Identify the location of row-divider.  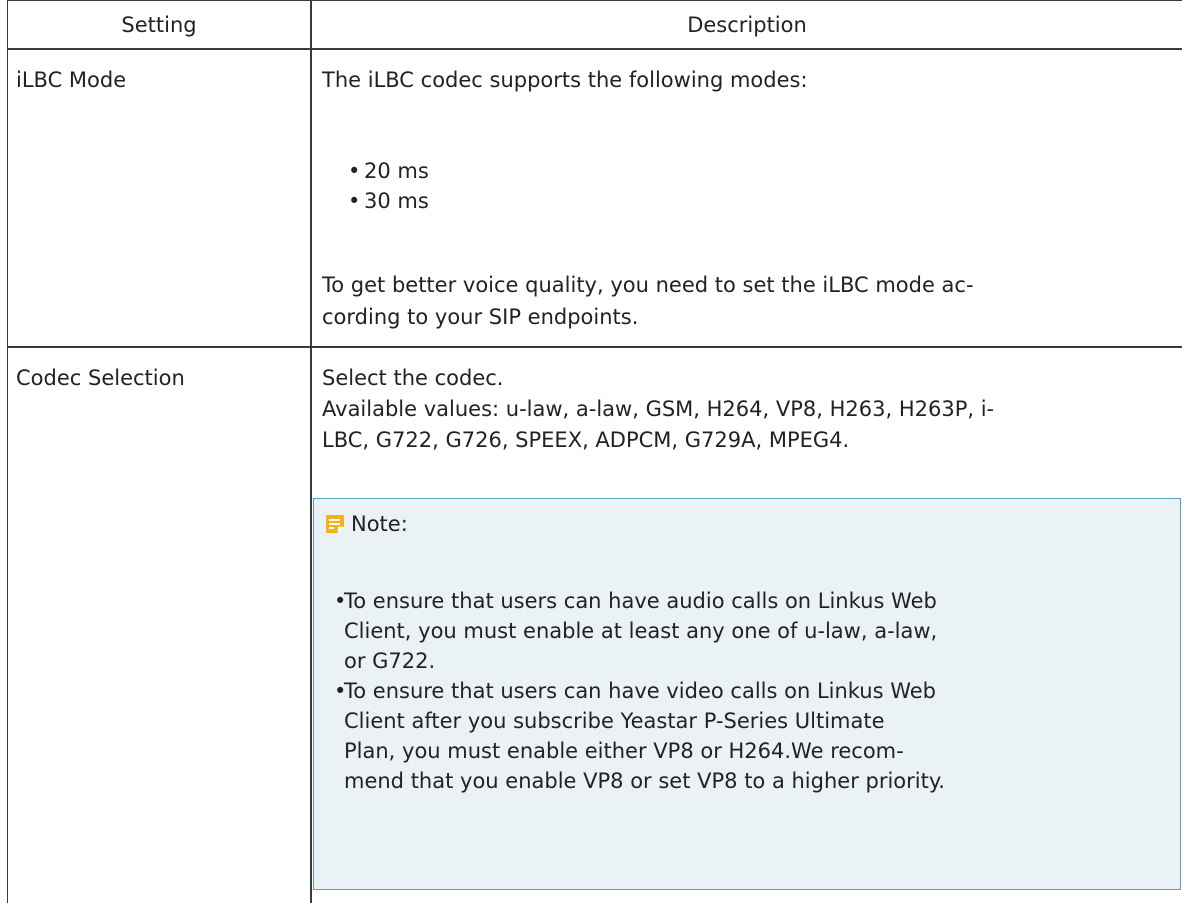
(595, 347).